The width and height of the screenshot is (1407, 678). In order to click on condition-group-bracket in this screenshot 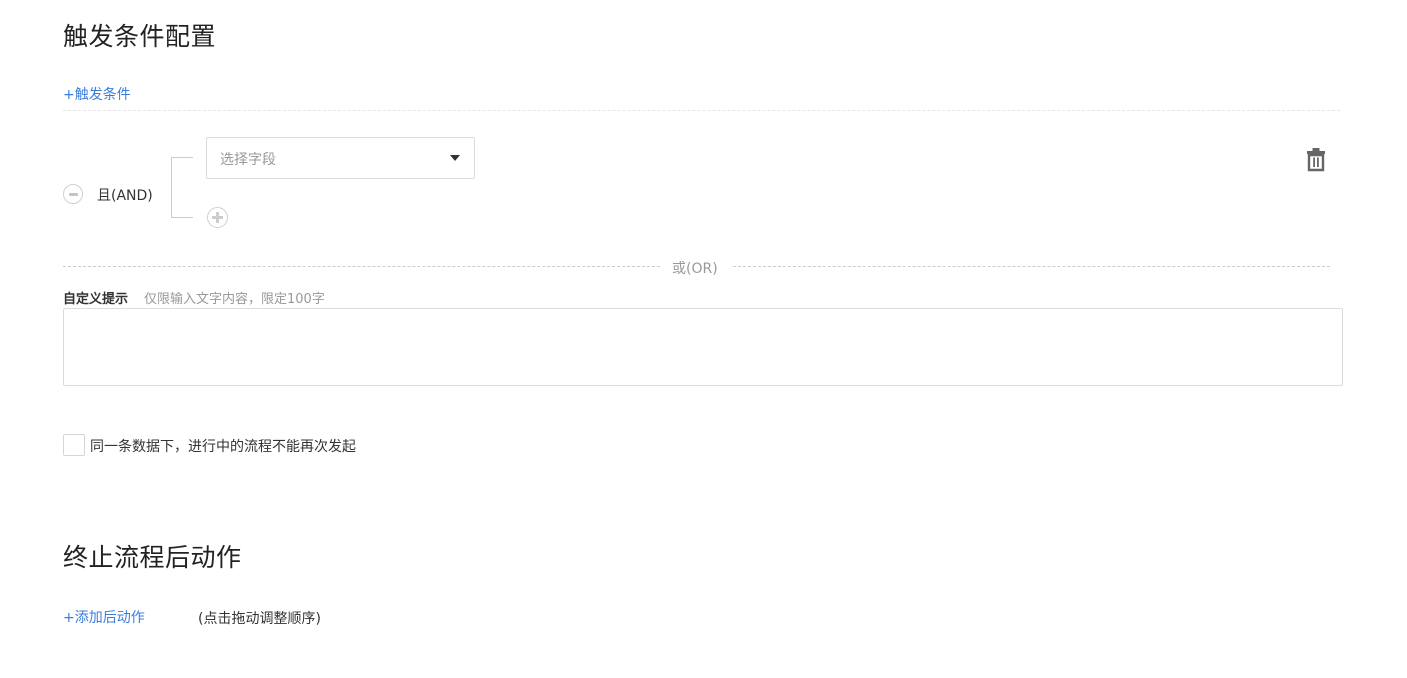, I will do `click(182, 187)`.